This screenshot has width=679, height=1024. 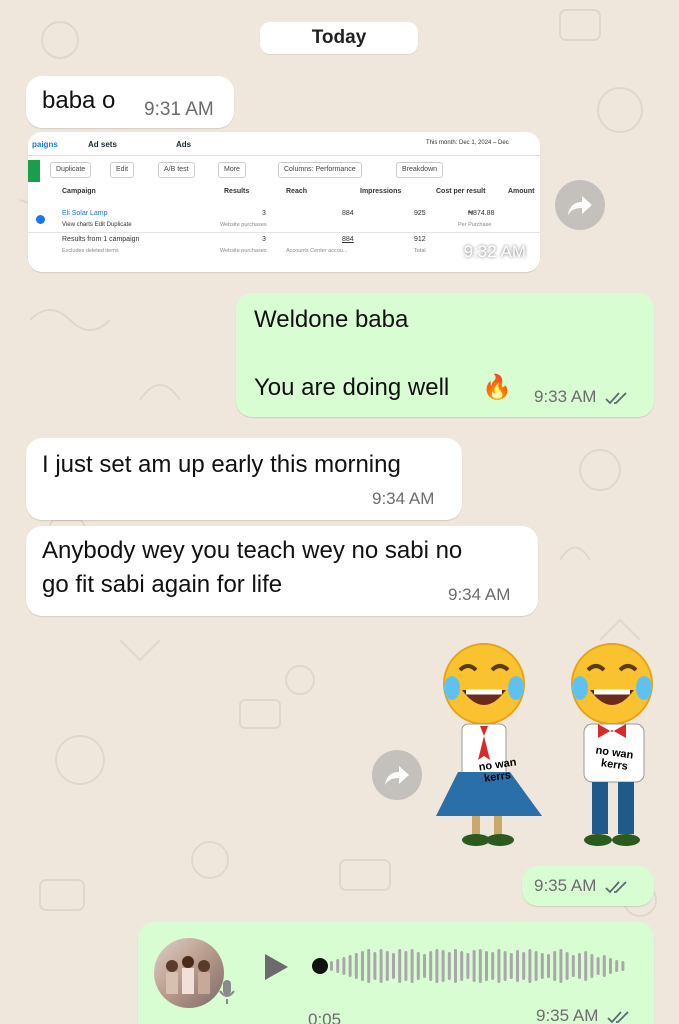 What do you see at coordinates (582, 886) in the screenshot?
I see `message-time: 9:35 AM` at bounding box center [582, 886].